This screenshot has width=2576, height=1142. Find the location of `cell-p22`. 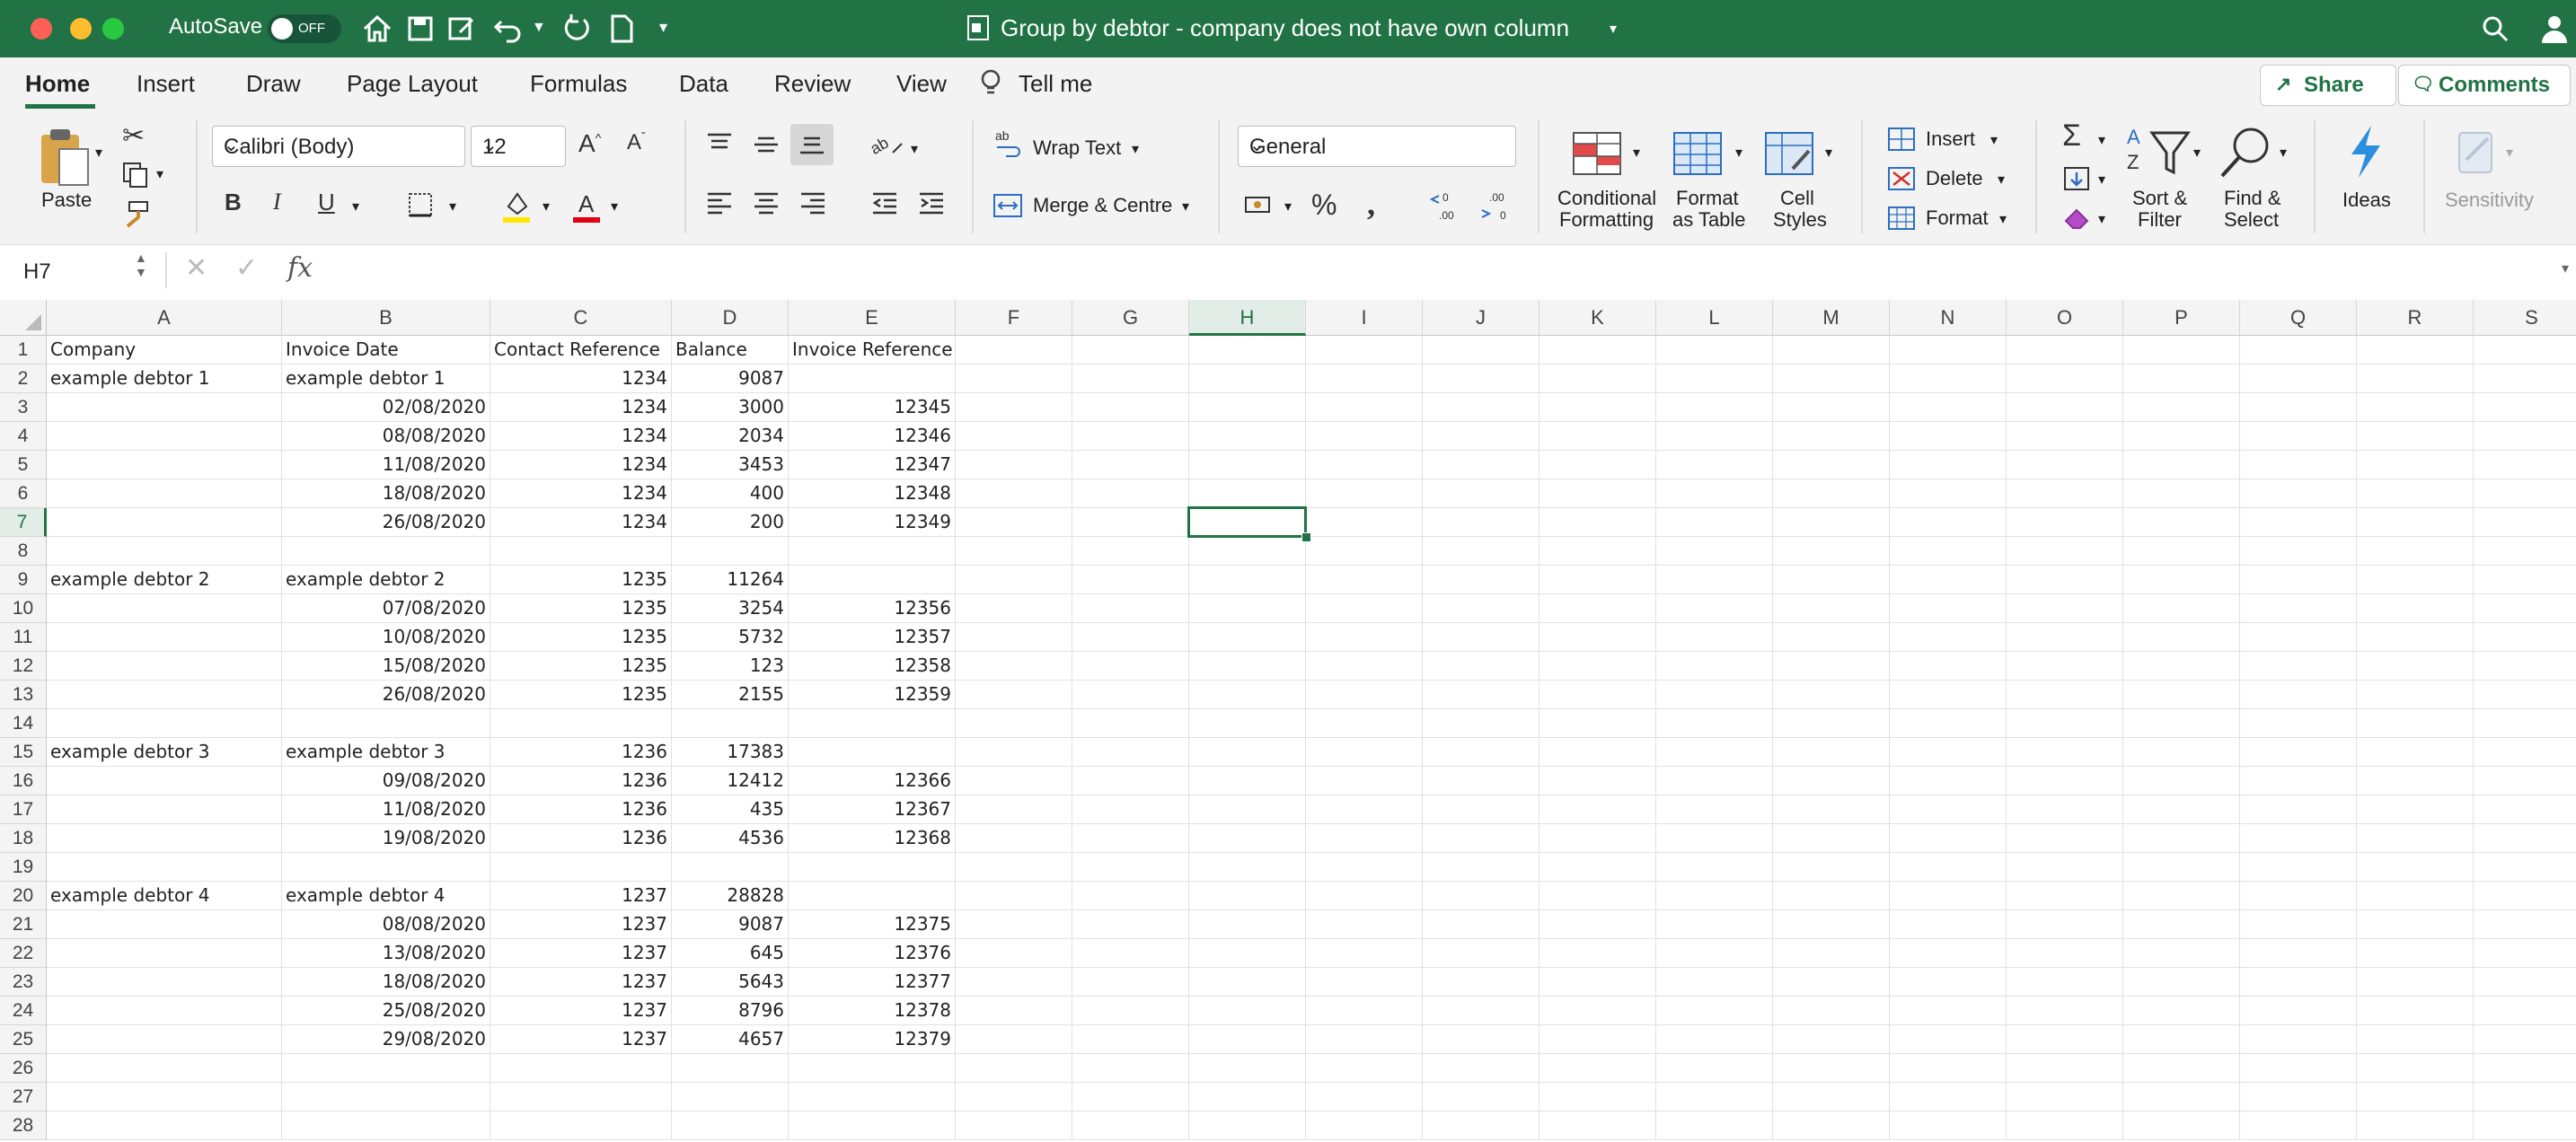

cell-p22 is located at coordinates (2181, 954).